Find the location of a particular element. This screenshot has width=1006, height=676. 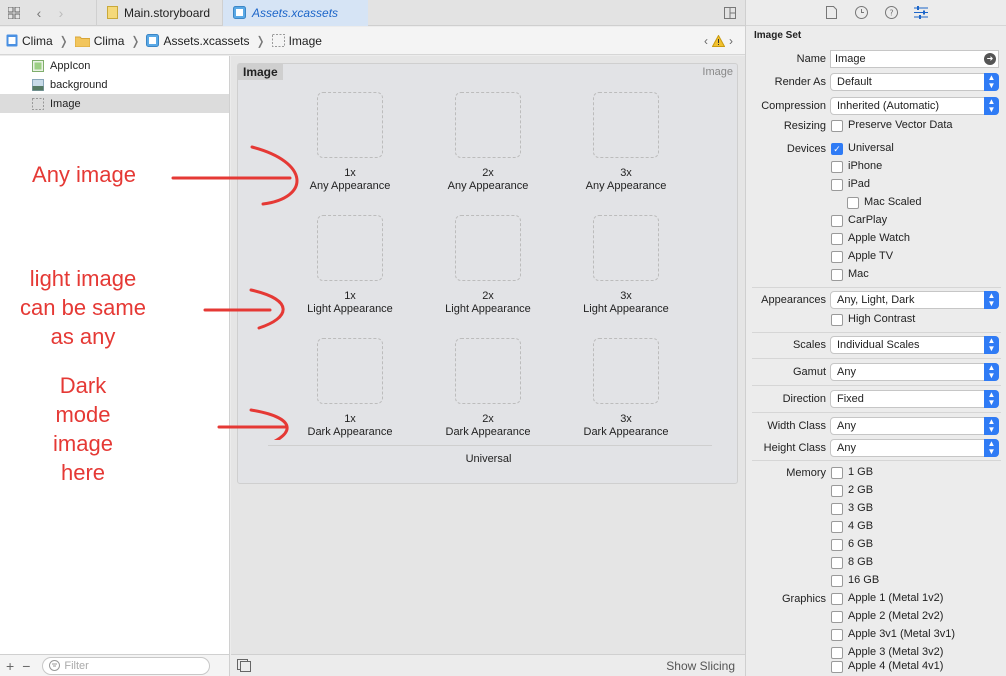

gamut-popup: Any ▲ ▼ is located at coordinates (914, 372).